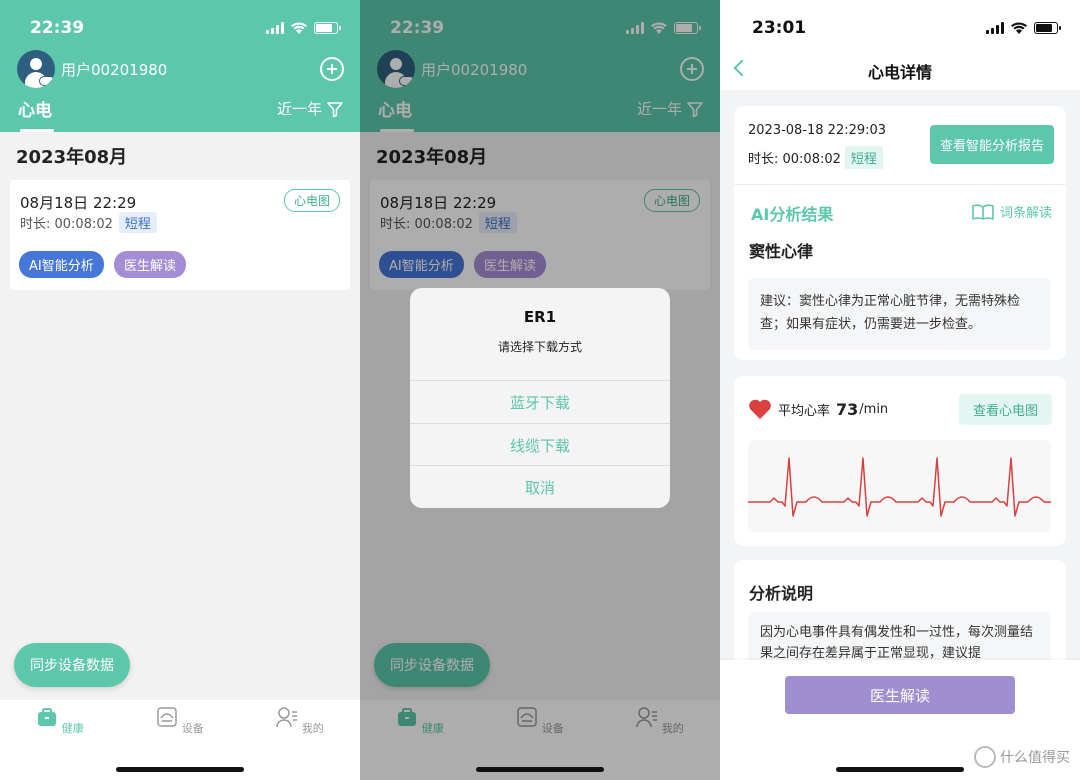 Image resolution: width=1080 pixels, height=780 pixels. Describe the element at coordinates (180, 721) in the screenshot. I see `tab-device: 设备` at that location.